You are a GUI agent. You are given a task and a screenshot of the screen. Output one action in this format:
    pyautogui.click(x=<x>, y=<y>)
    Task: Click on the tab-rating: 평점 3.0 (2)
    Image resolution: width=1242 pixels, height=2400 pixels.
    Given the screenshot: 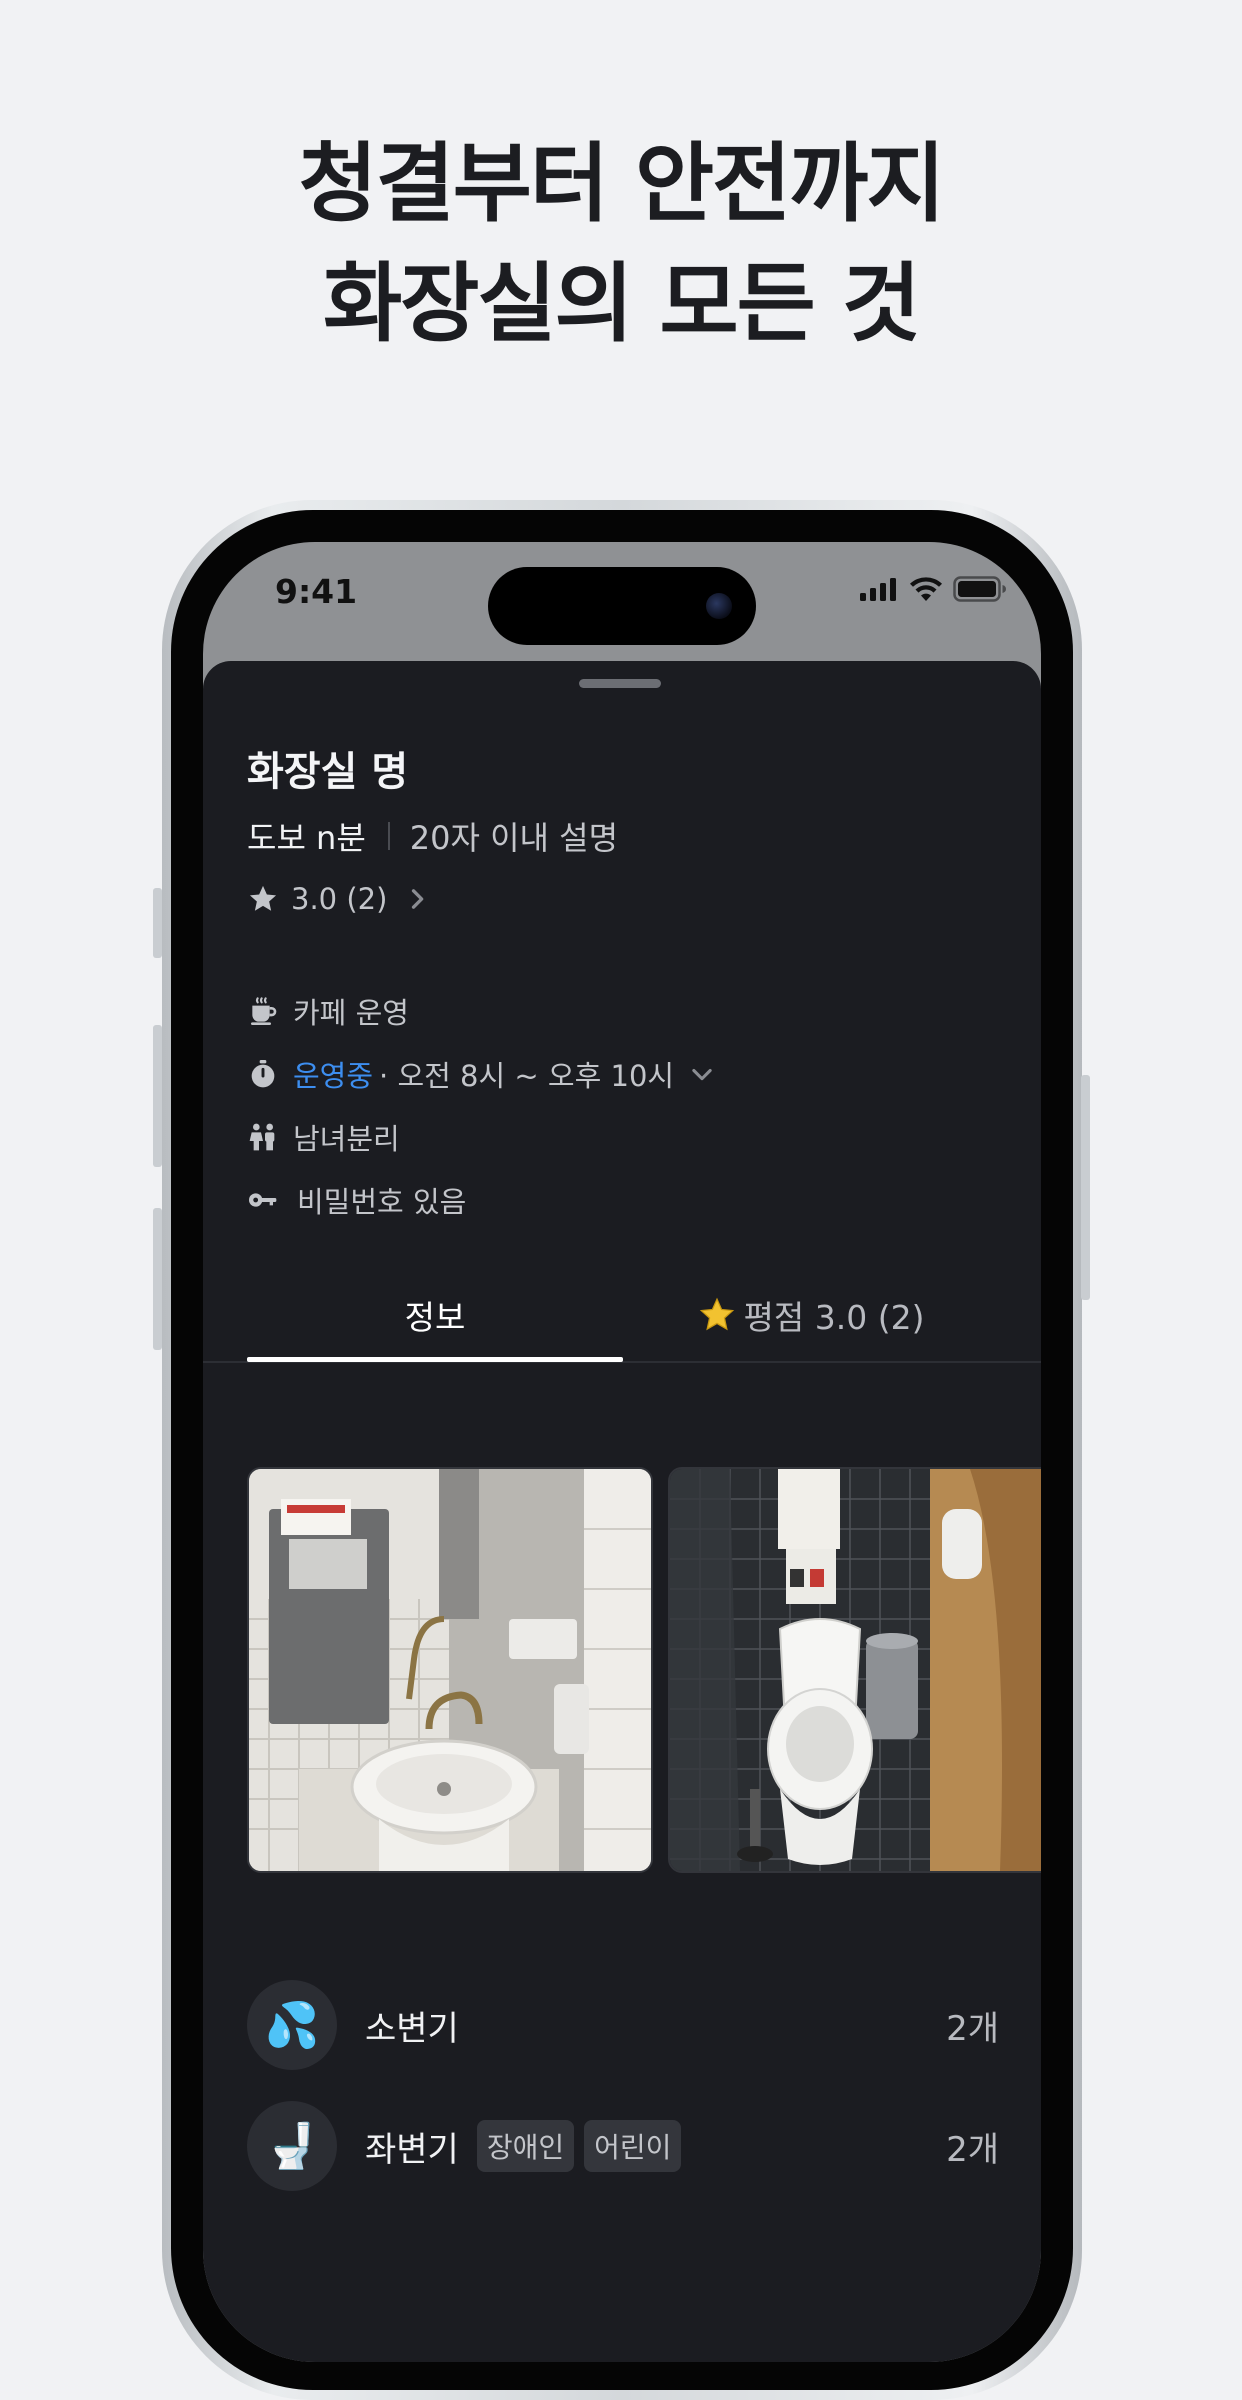 What is the action you would take?
    pyautogui.click(x=811, y=1315)
    